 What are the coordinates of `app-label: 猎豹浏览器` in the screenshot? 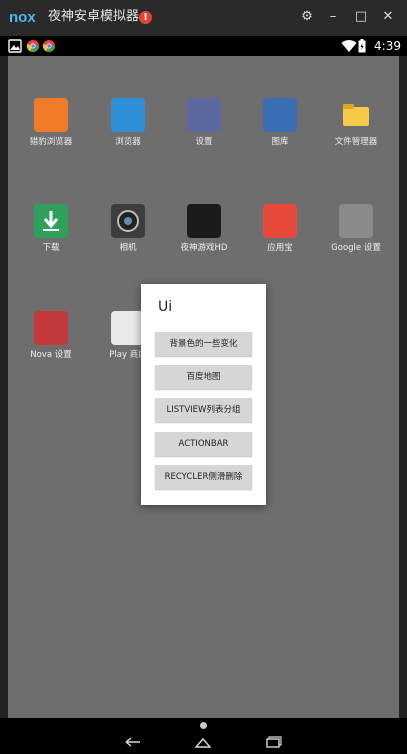 It's located at (51, 142).